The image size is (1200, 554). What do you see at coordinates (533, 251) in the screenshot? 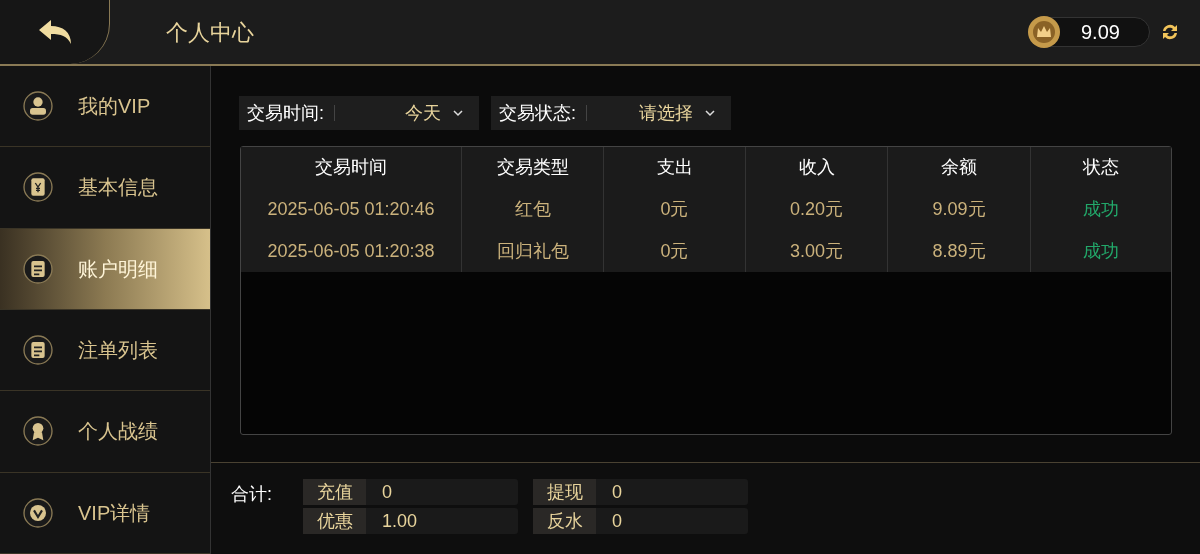
I see `table-cell: 回归礼包` at bounding box center [533, 251].